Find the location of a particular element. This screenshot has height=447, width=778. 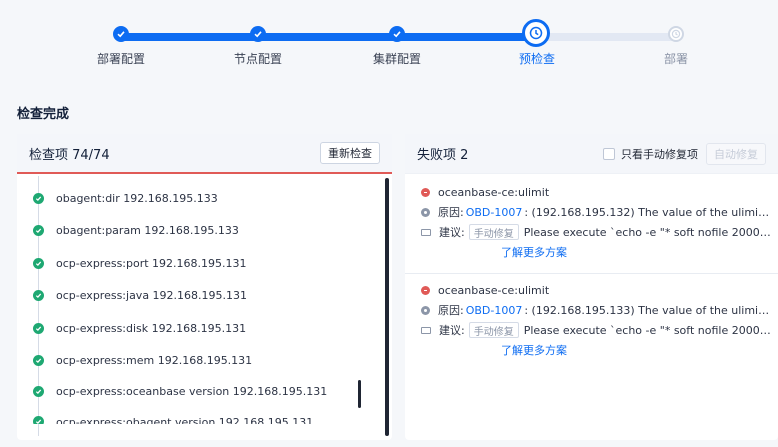

check-item-label: ocp-express:port 192.168.195.131 is located at coordinates (151, 263).